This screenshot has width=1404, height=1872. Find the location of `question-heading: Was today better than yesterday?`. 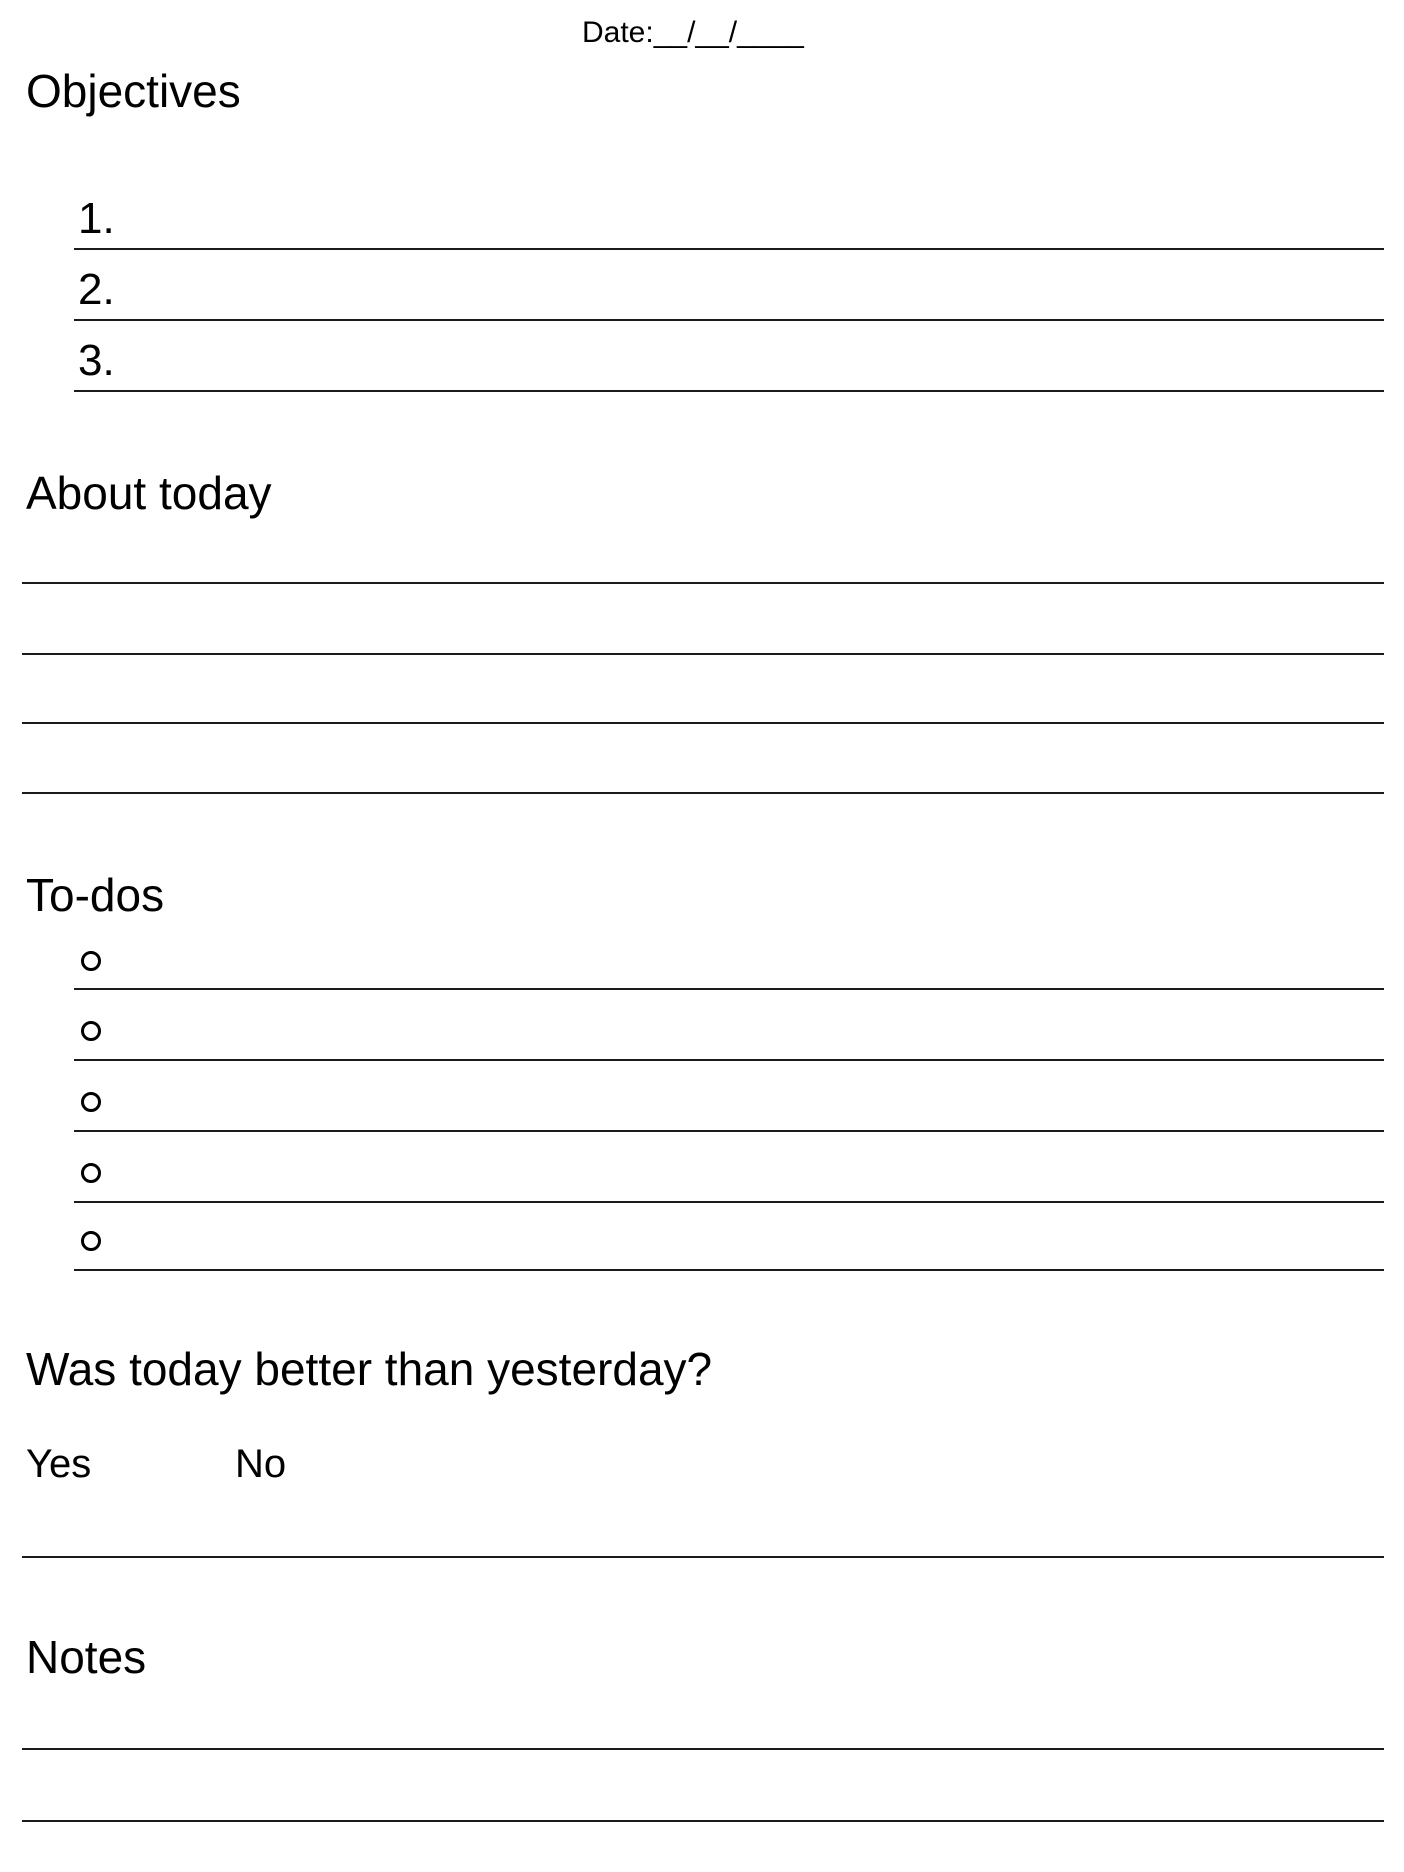

question-heading: Was today better than yesterday? is located at coordinates (369, 1369).